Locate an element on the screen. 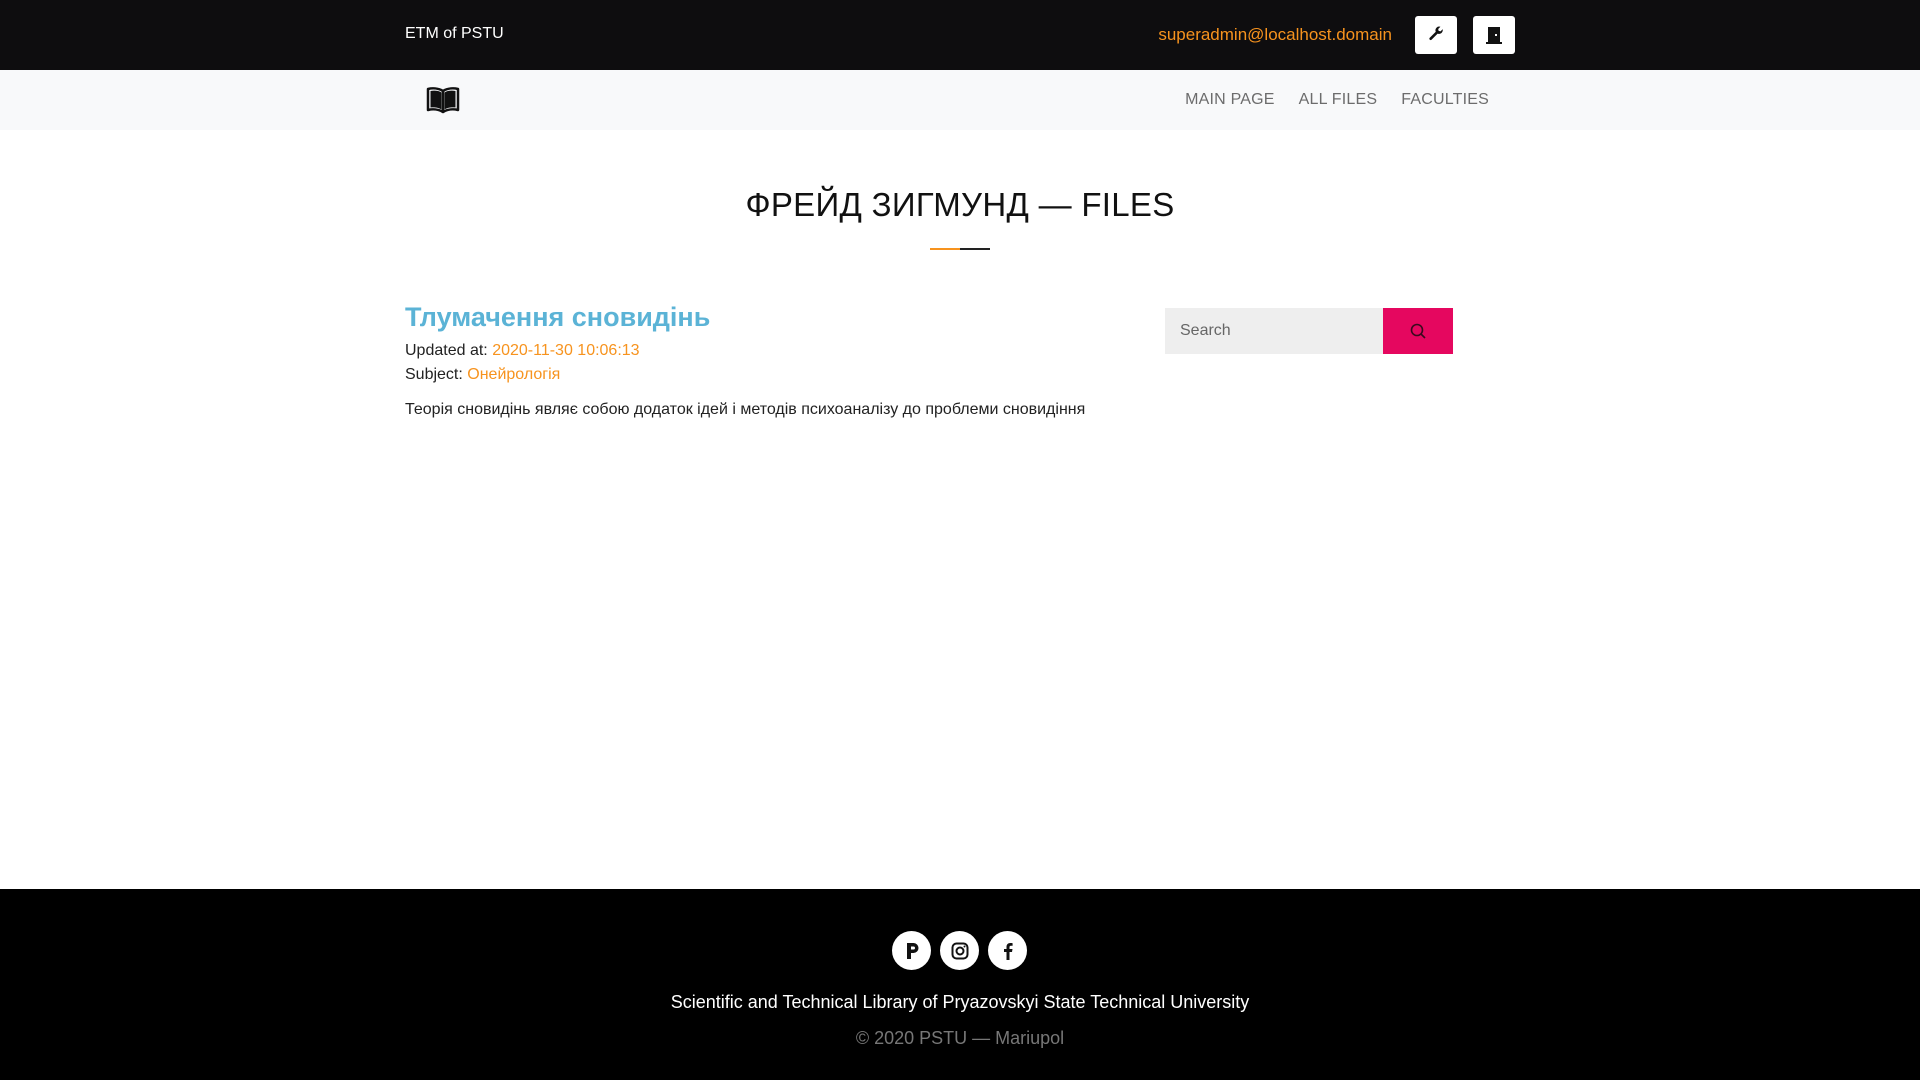 This screenshot has height=1080, width=1920. updated-value: 2020-11-30 10:06:13 is located at coordinates (566, 350).